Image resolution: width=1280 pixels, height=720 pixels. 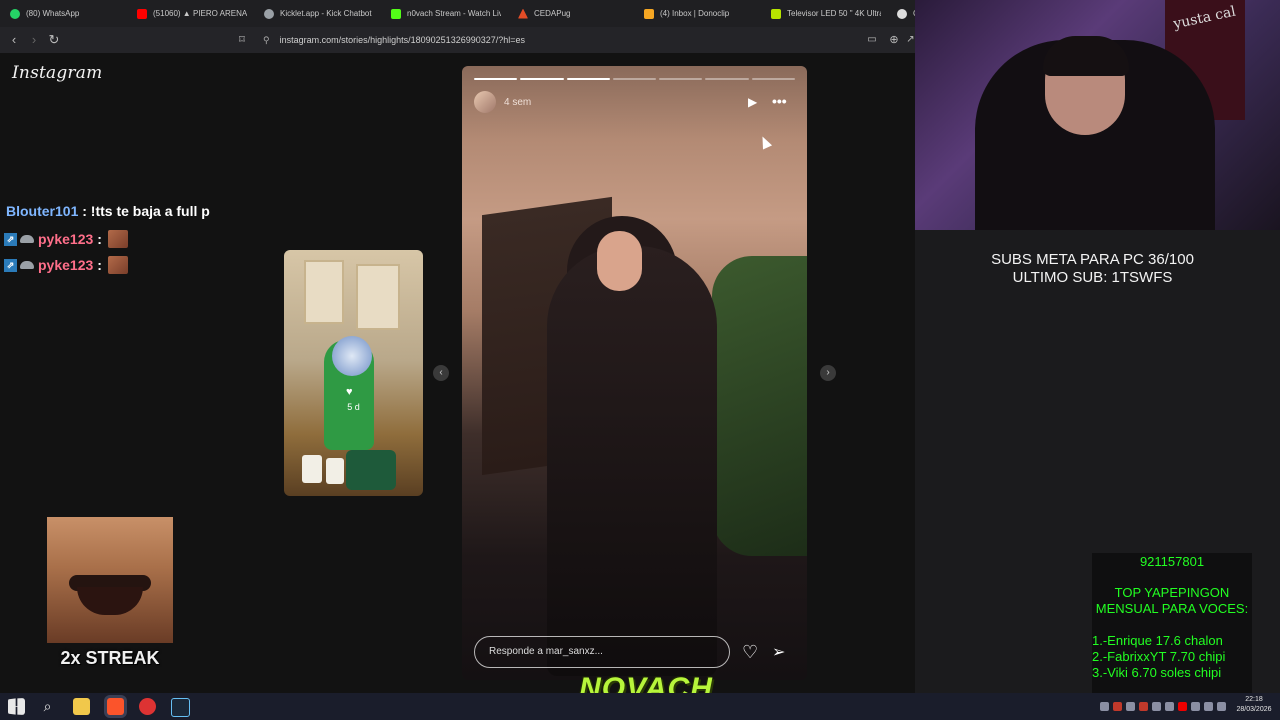 What do you see at coordinates (396, 13) in the screenshot?
I see `kick-icon` at bounding box center [396, 13].